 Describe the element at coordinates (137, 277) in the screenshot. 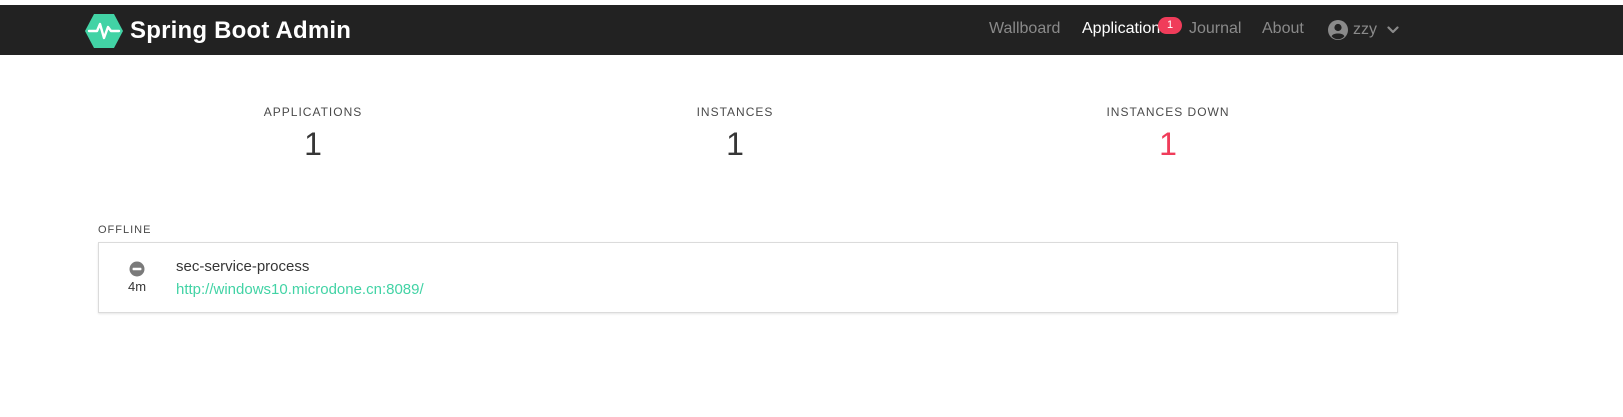

I see `application-status: 4m` at that location.